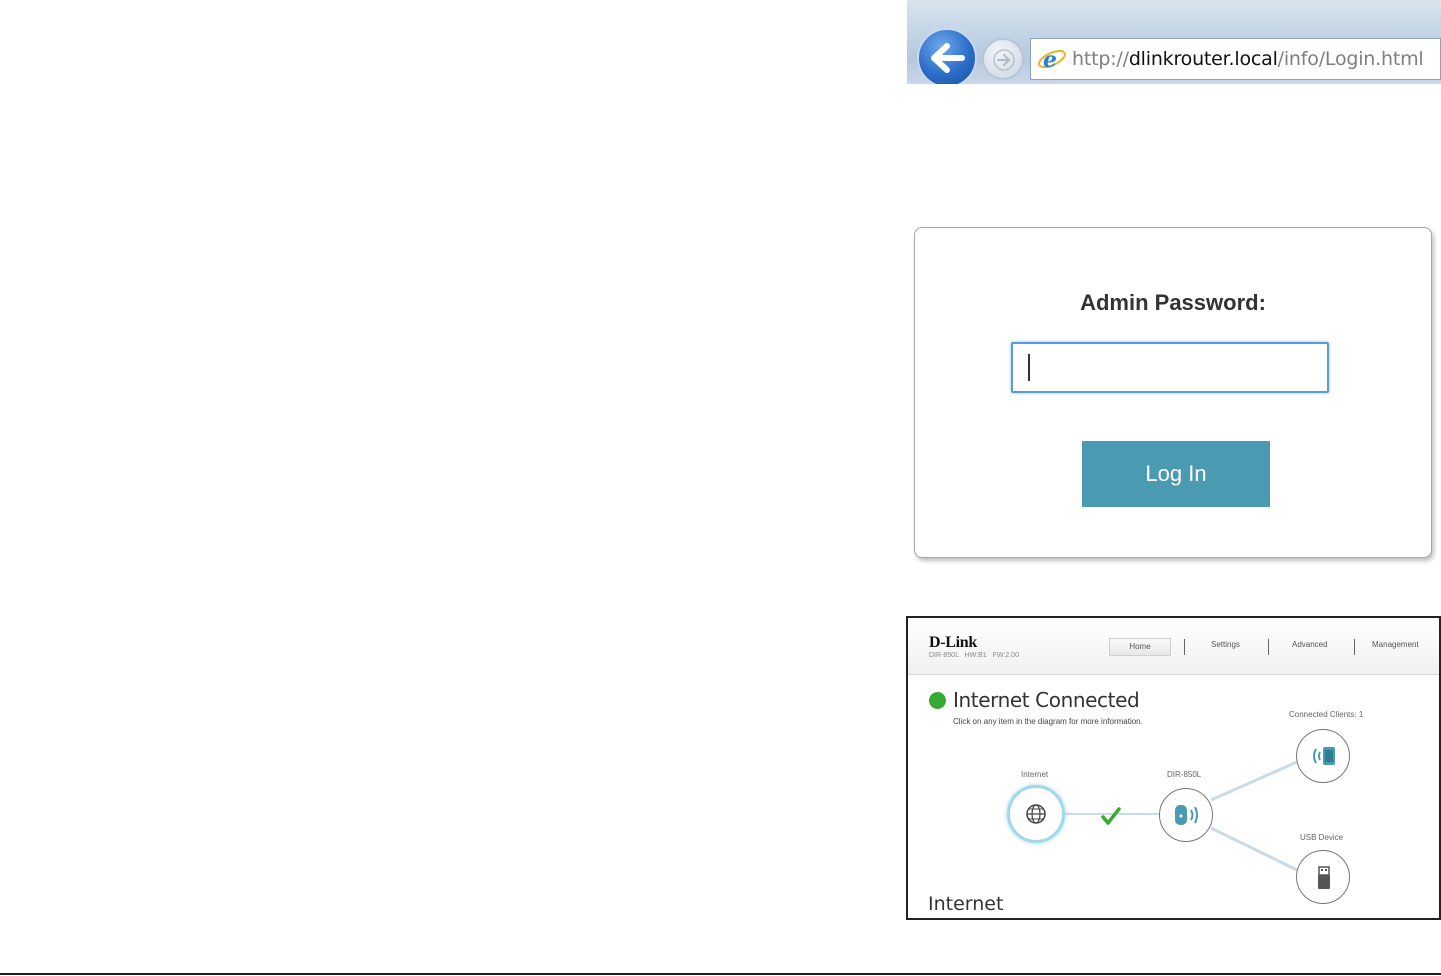 This screenshot has height=976, width=1441. I want to click on router-icon, so click(1186, 815).